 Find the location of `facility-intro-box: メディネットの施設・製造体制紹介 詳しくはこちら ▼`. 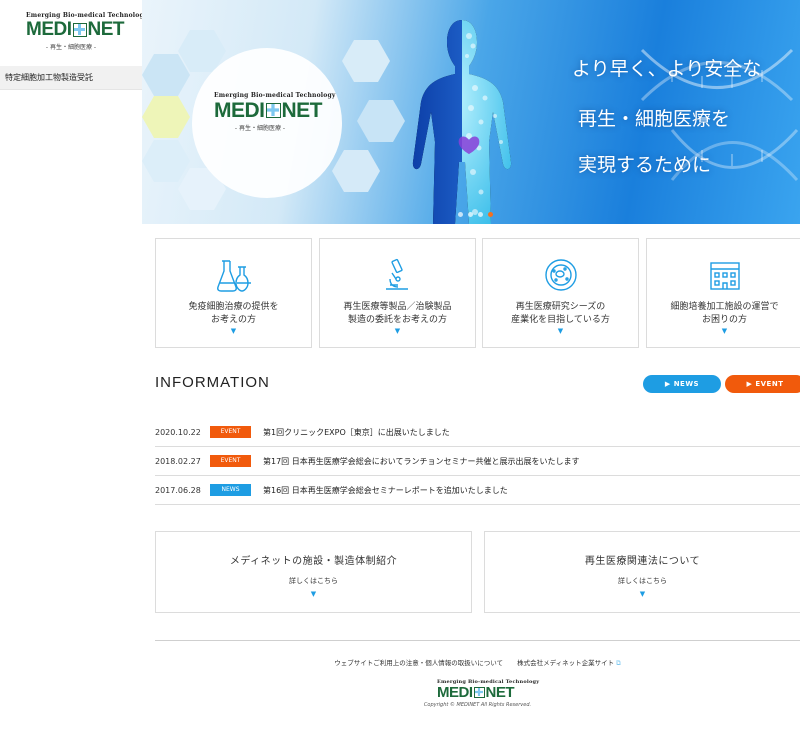

facility-intro-box: メディネットの施設・製造体制紹介 詳しくはこちら ▼ is located at coordinates (313, 572).